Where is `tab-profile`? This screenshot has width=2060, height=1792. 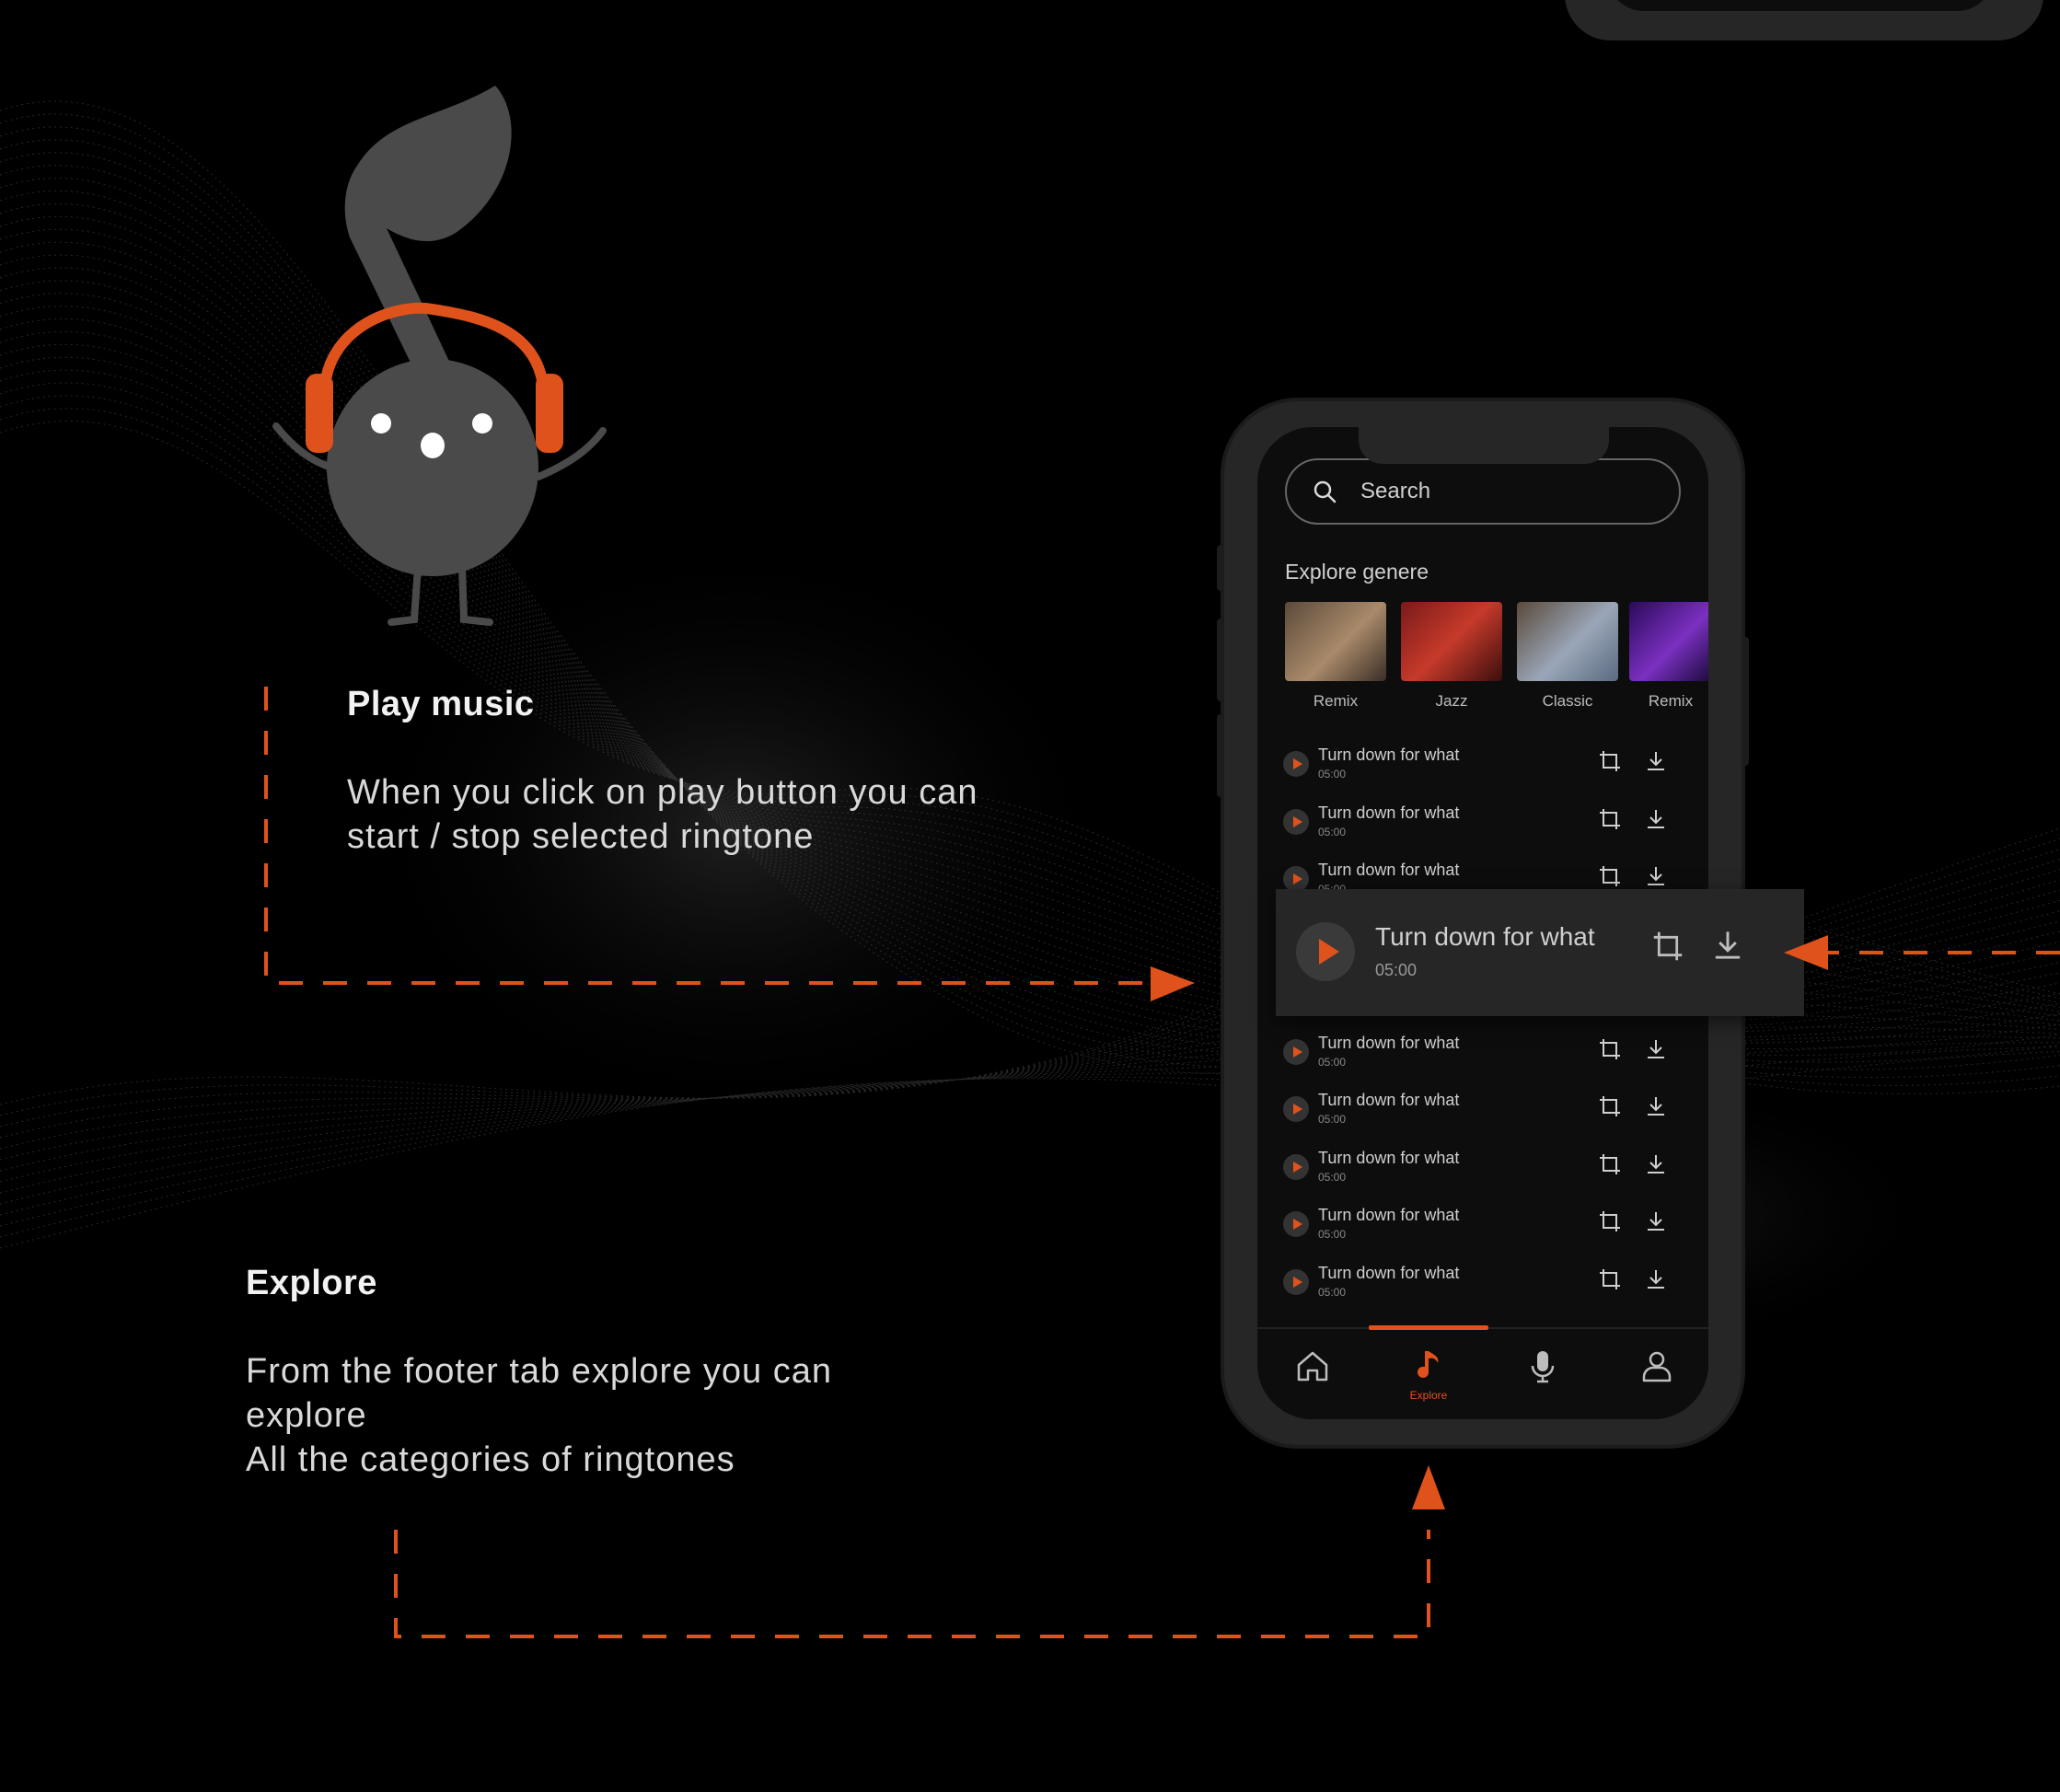
tab-profile is located at coordinates (1656, 1368).